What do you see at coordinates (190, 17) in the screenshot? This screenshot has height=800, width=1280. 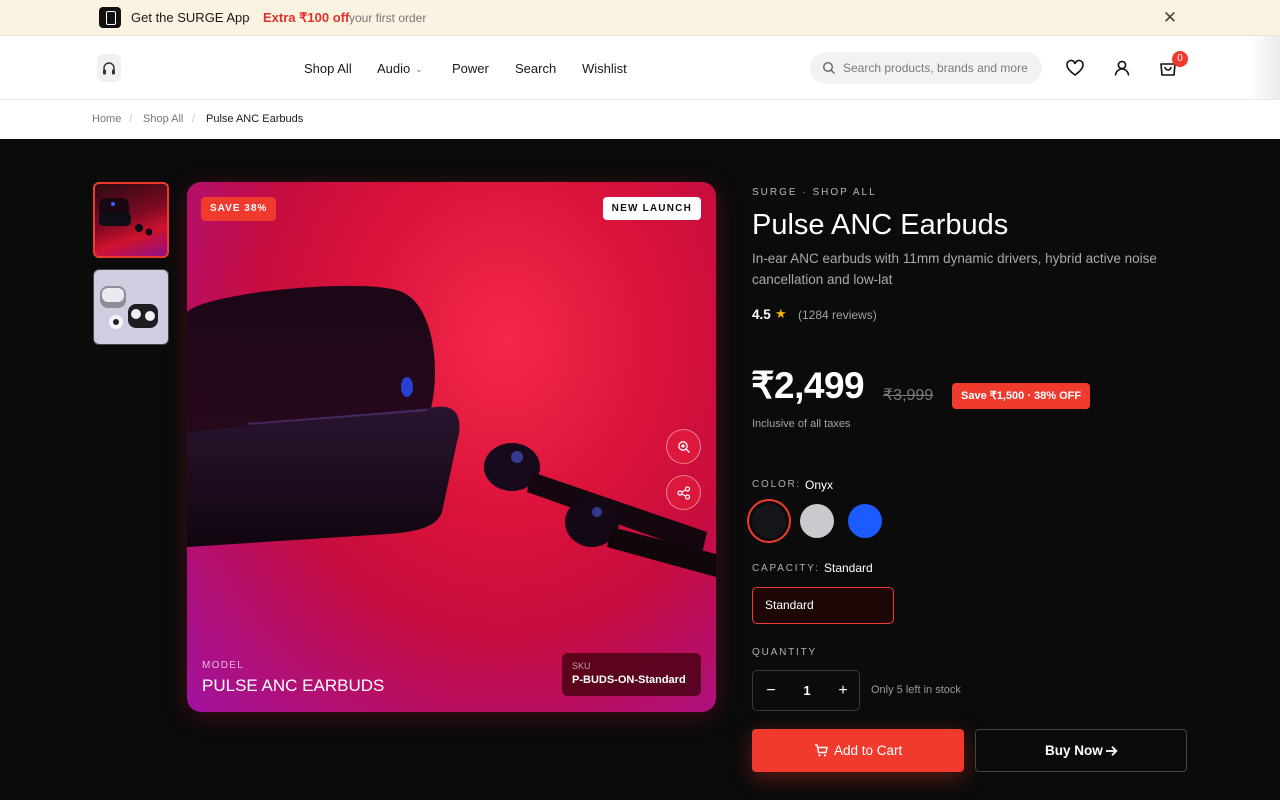 I see `promo-app-text: Get the SURGE App` at bounding box center [190, 17].